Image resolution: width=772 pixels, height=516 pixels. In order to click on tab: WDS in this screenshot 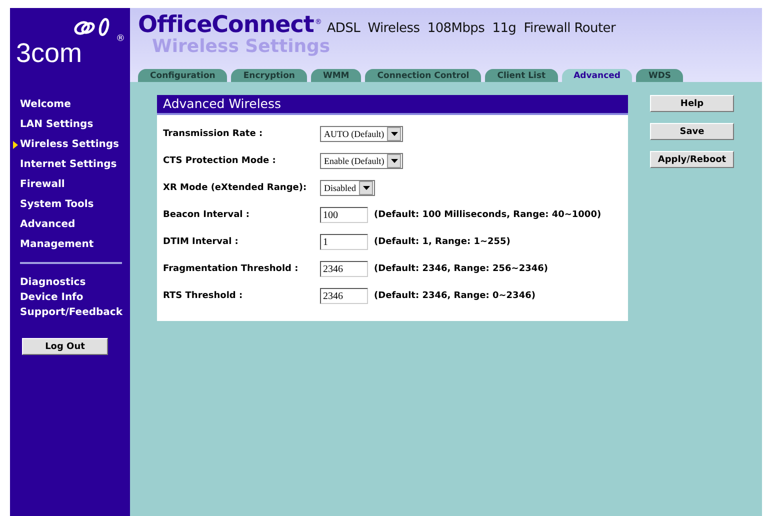, I will do `click(660, 75)`.